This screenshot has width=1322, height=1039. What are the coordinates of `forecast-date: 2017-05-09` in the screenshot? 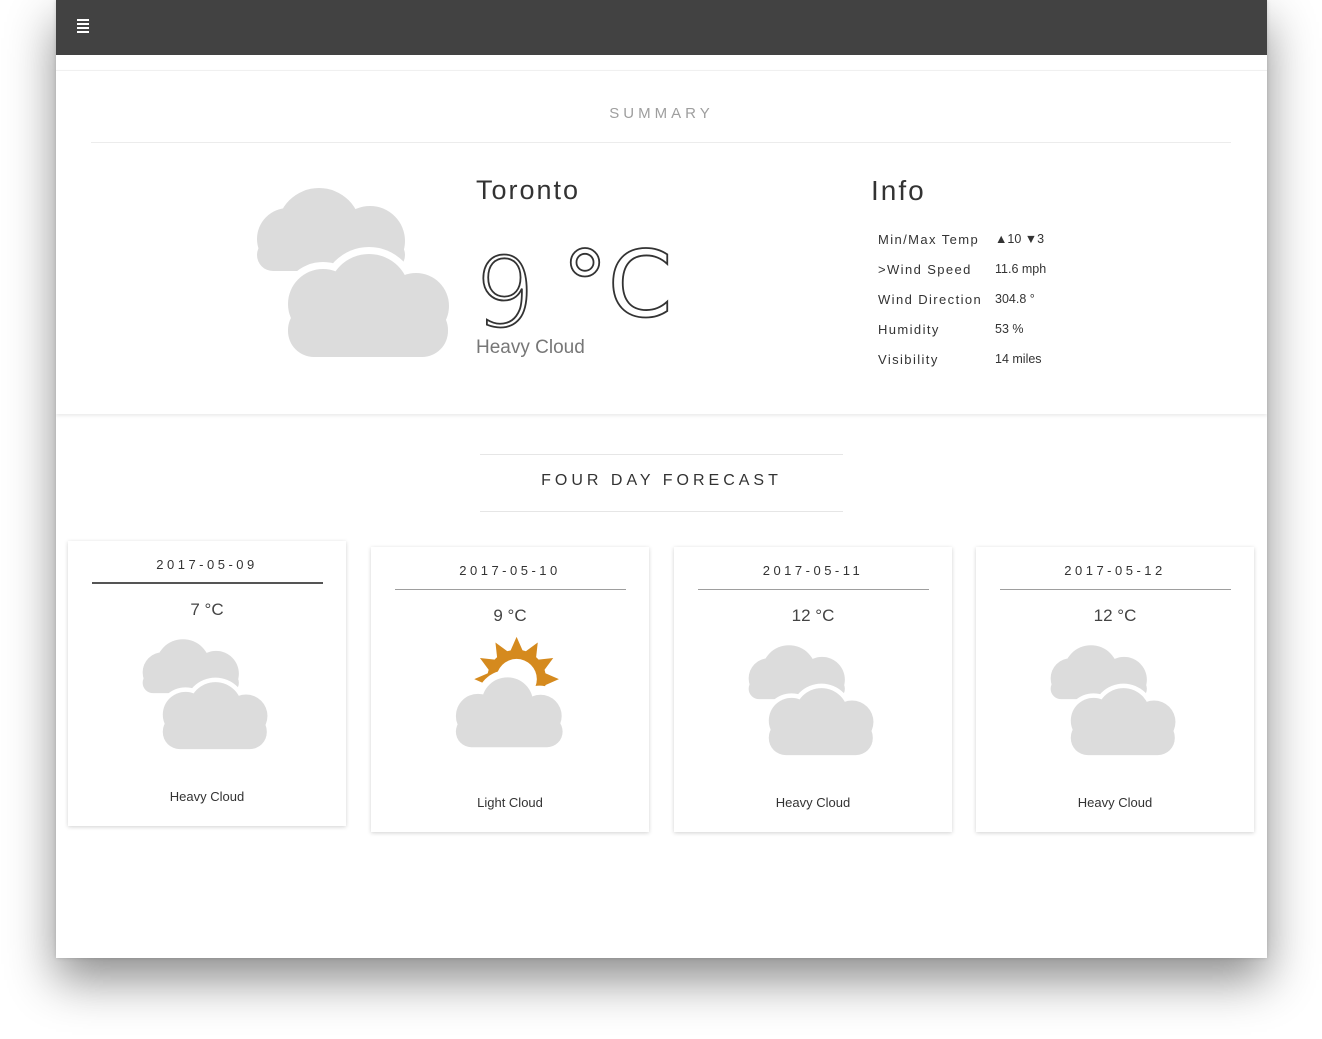 It's located at (207, 564).